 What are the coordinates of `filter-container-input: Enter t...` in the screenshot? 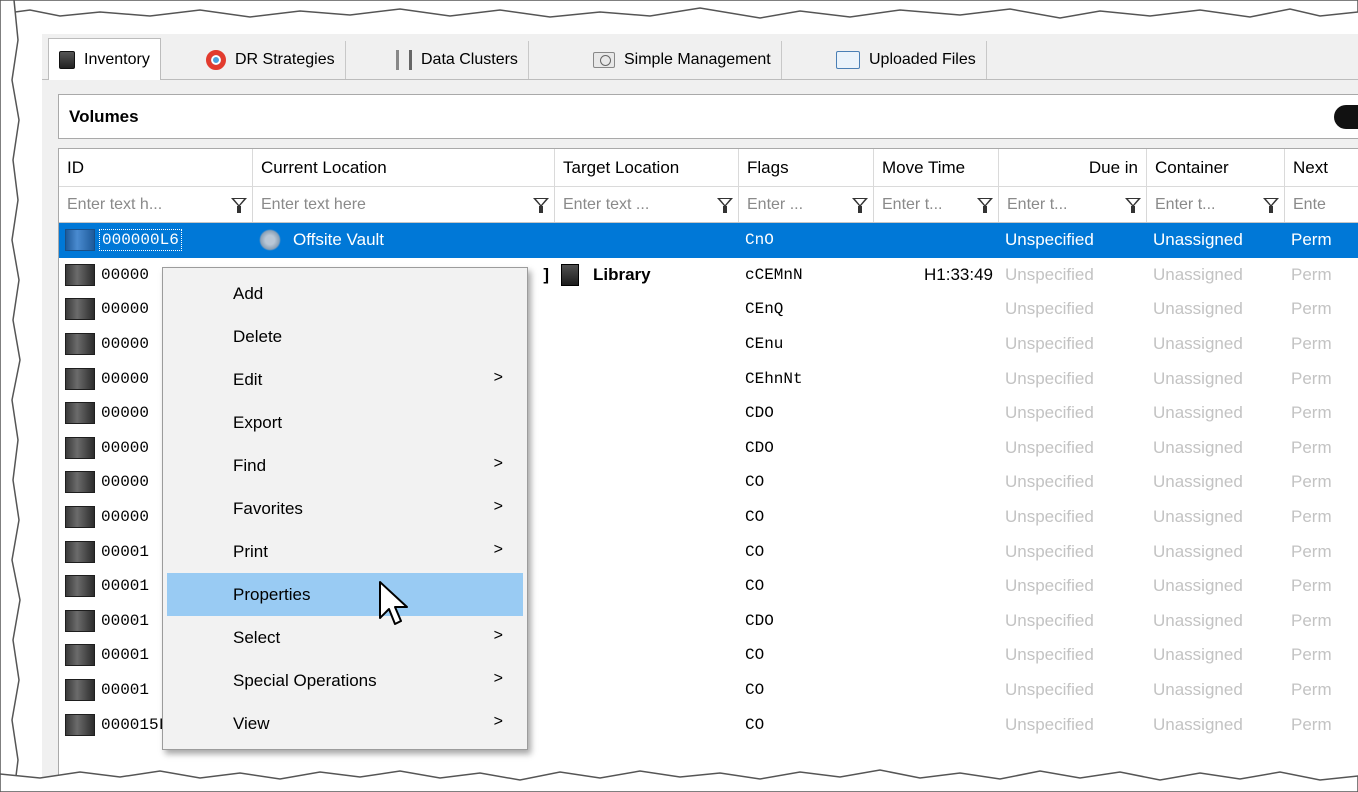 It's located at (1216, 204).